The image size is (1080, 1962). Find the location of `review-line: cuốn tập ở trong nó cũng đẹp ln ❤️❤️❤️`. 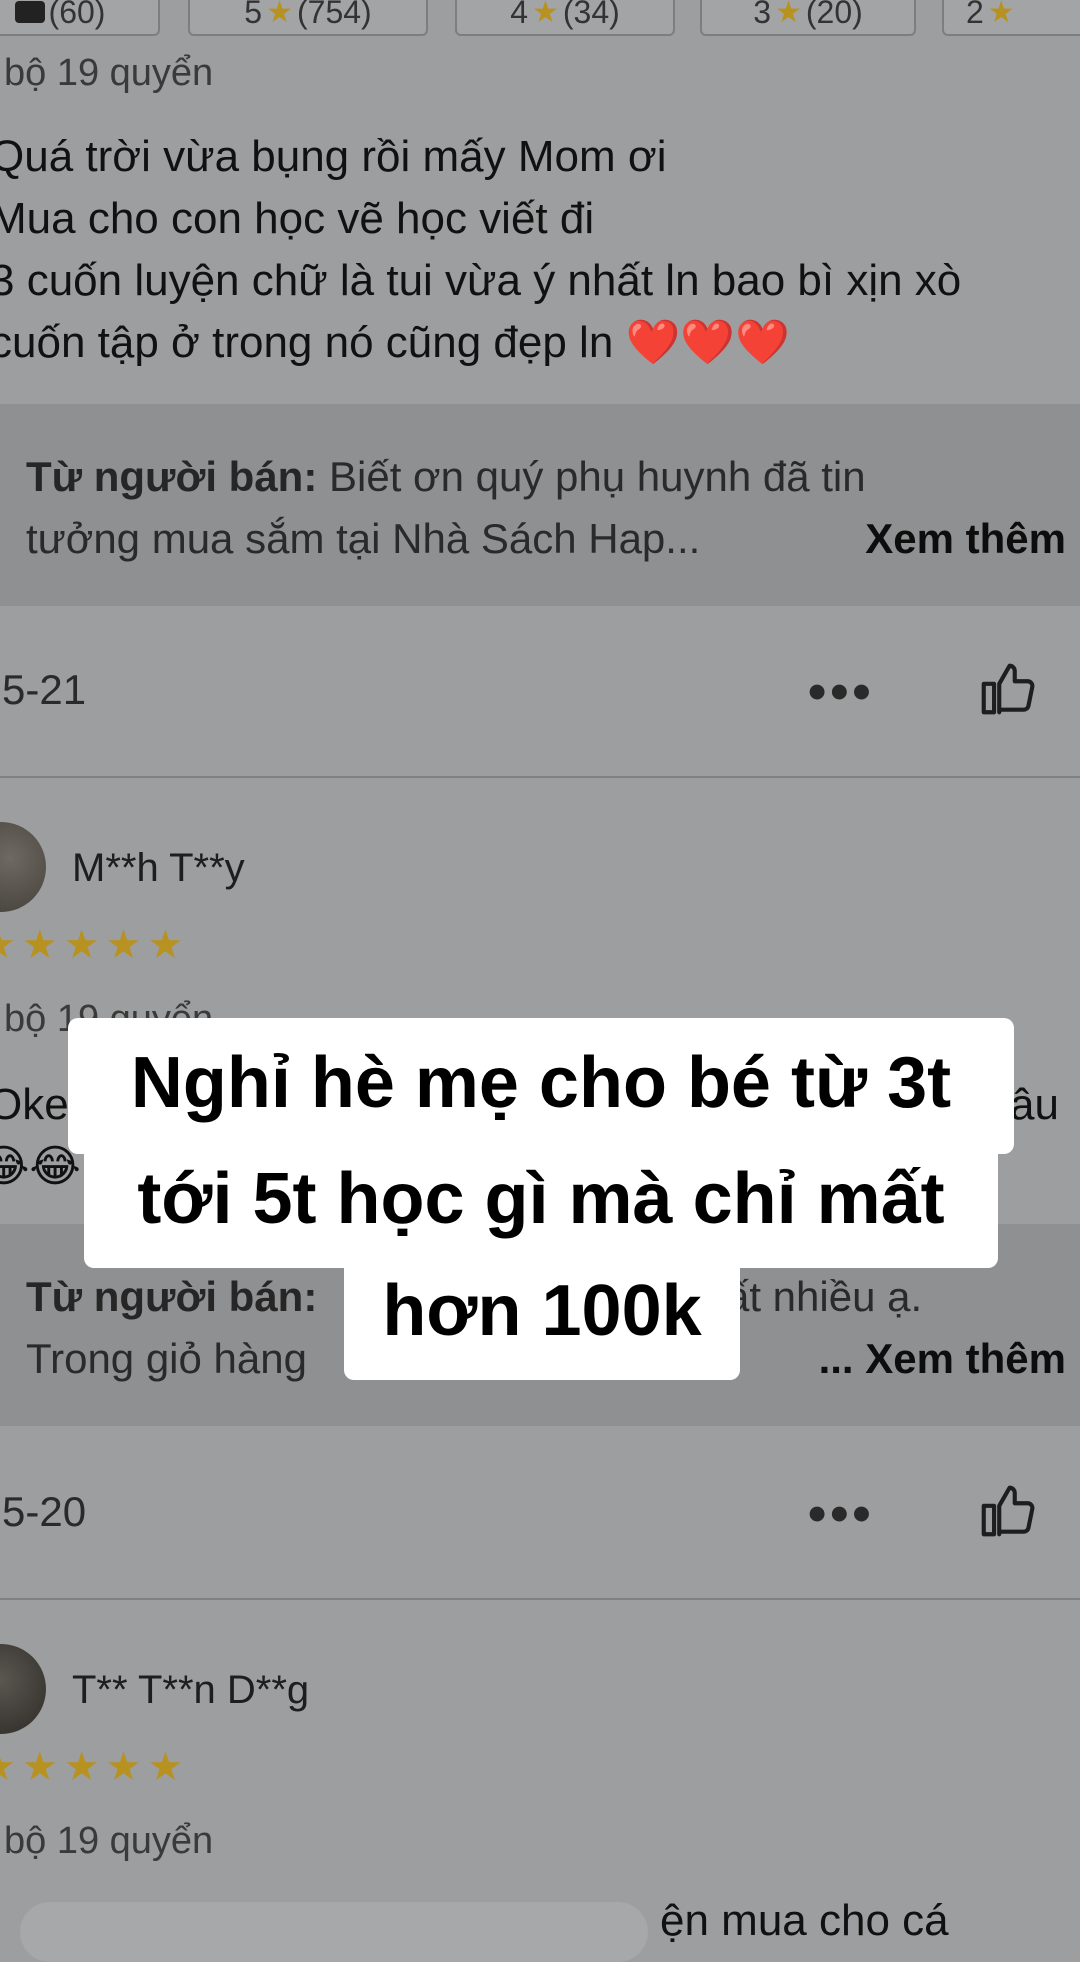

review-line: cuốn tập ở trong nó cũng đẹp ln ❤️❤️❤️ is located at coordinates (480, 343).